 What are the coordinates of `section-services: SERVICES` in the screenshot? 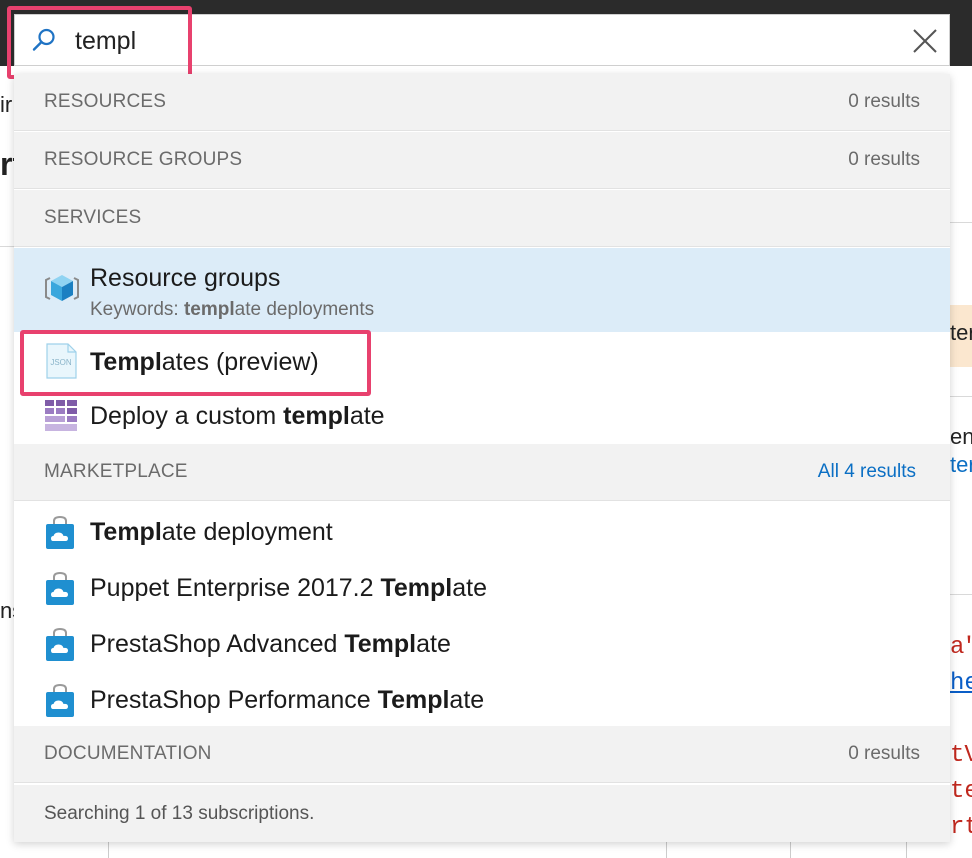 It's located at (482, 218).